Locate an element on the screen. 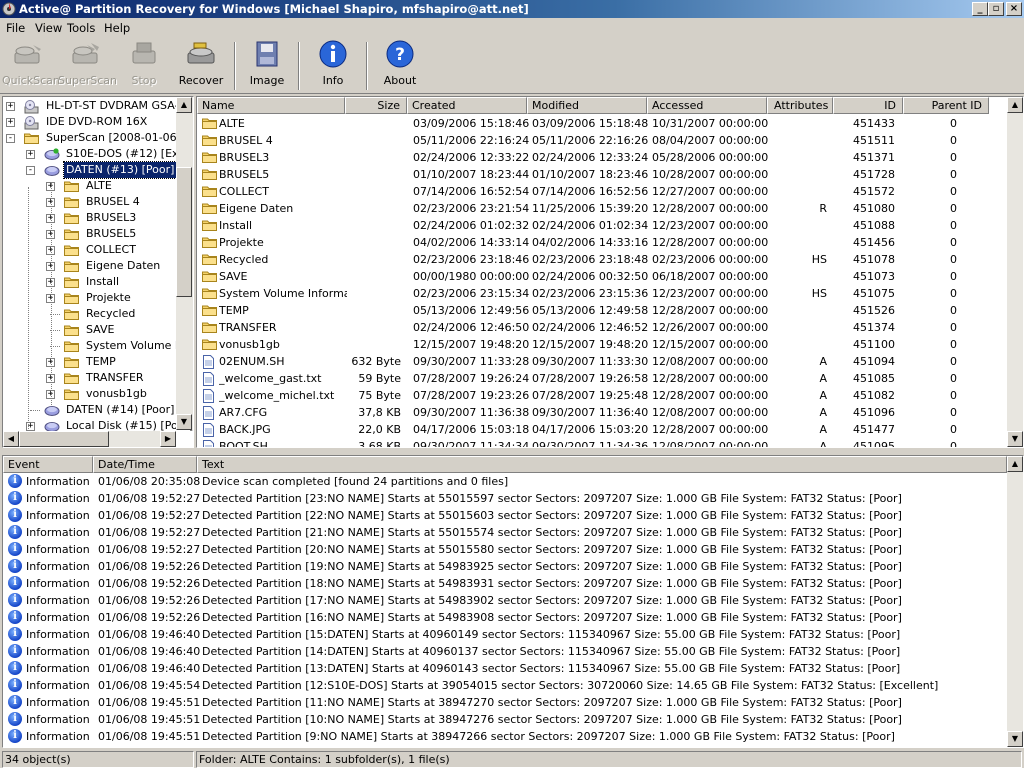  tree-item-label: DATEN (#13) [Poor] is located at coordinates (120, 170).